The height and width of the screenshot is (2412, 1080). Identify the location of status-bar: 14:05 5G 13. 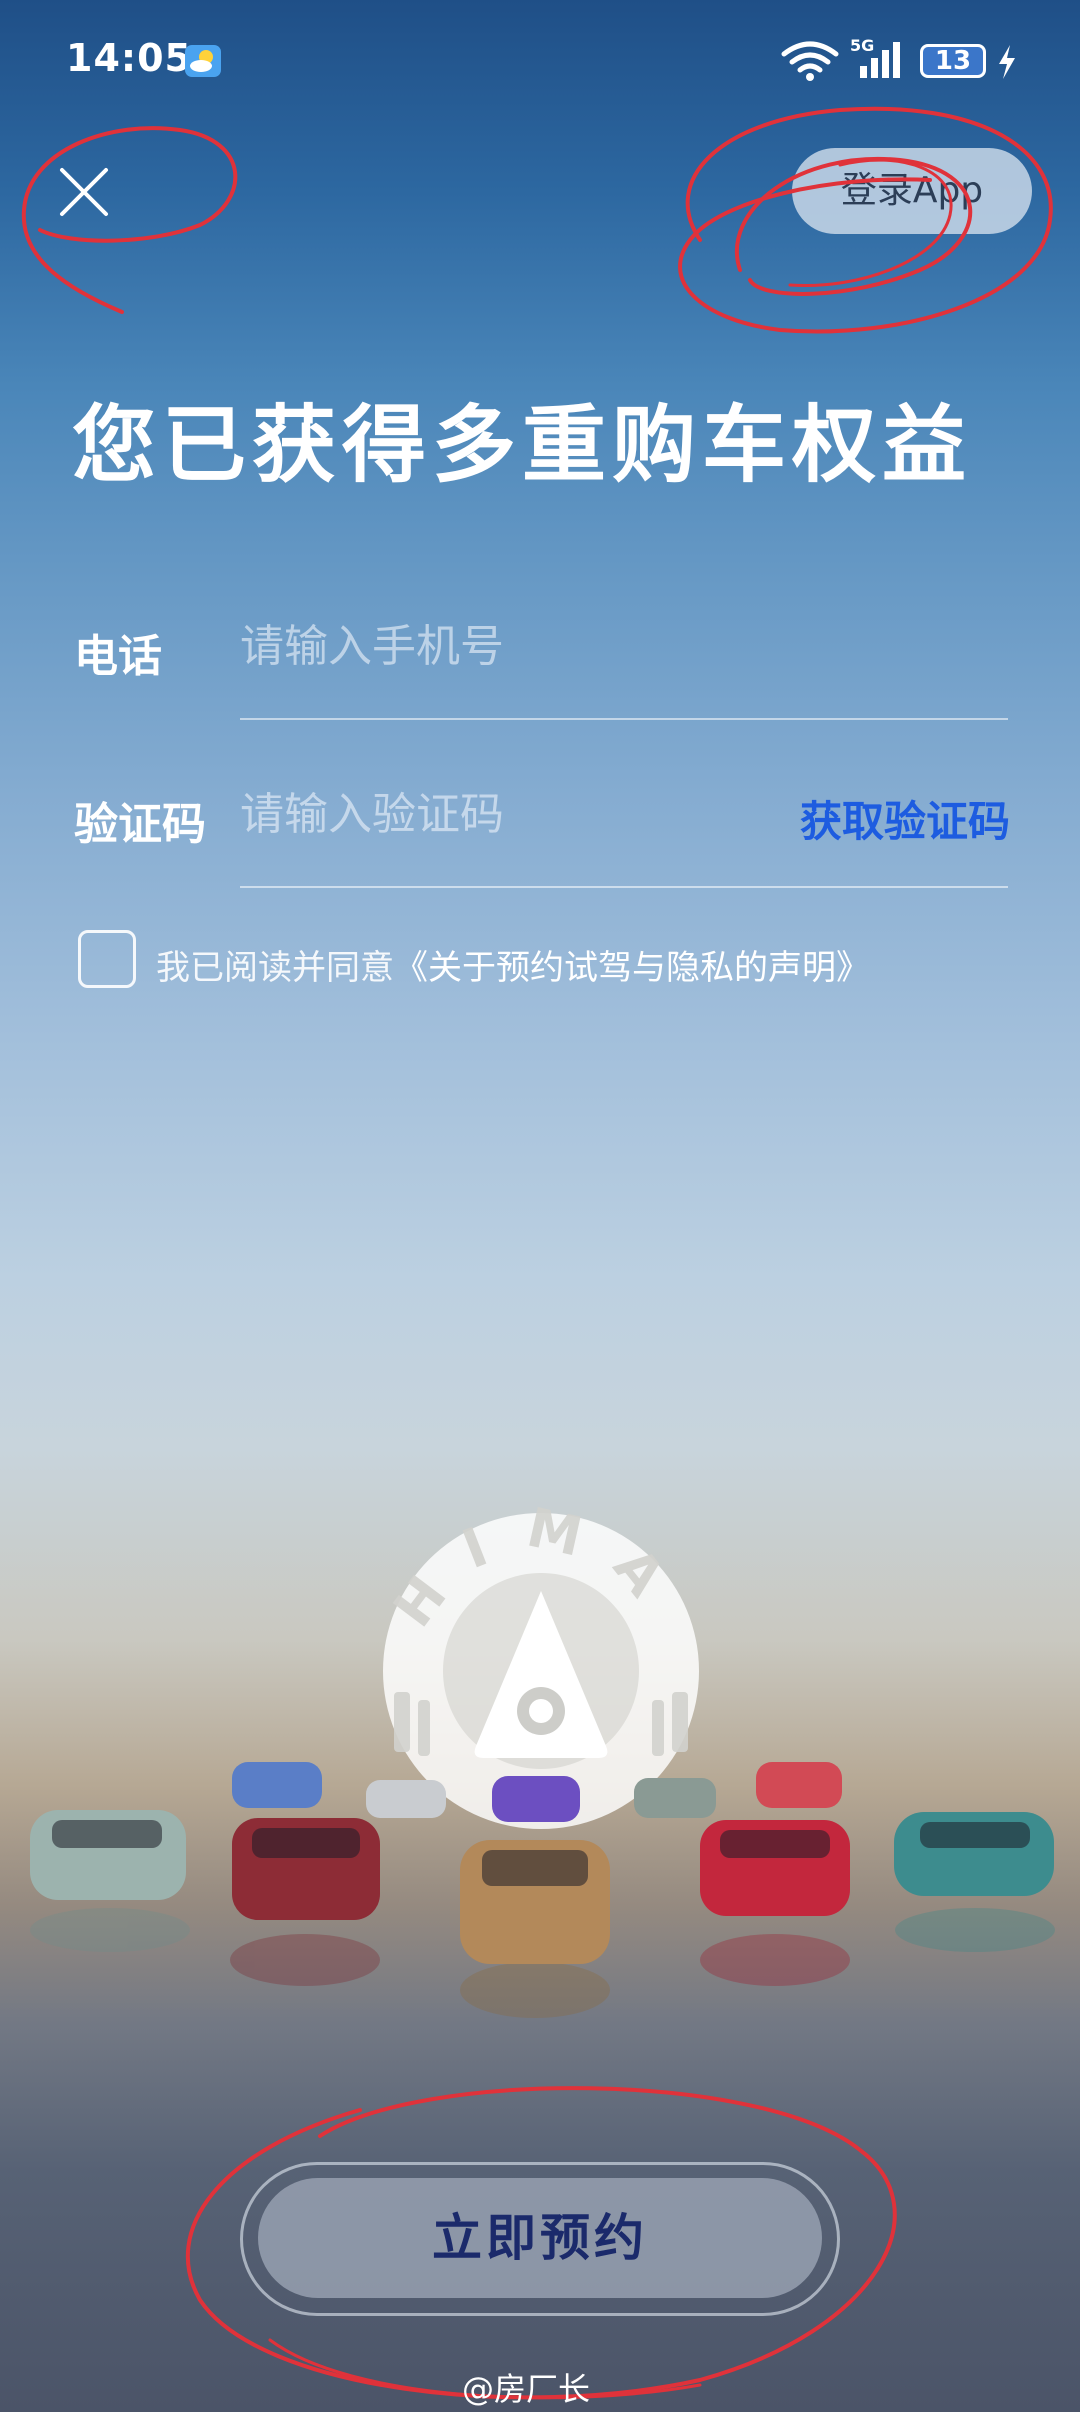
(540, 60).